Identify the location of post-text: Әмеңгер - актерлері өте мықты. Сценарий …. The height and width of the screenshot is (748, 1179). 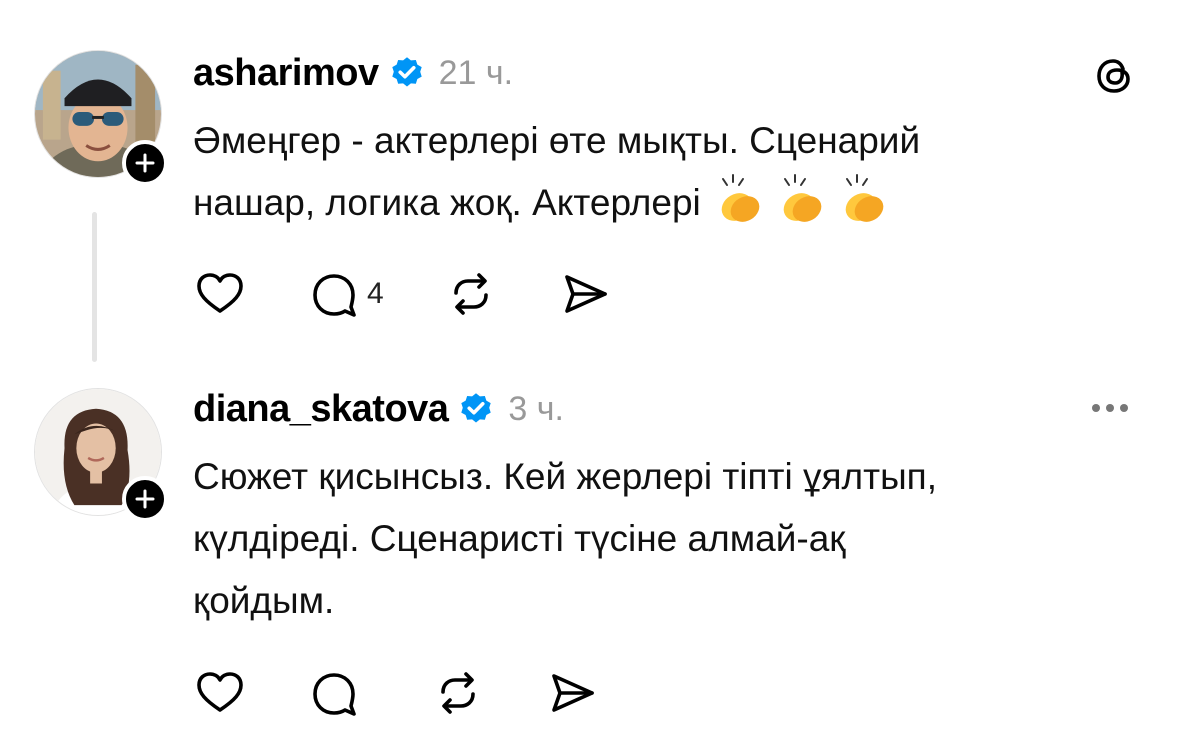
(673, 172).